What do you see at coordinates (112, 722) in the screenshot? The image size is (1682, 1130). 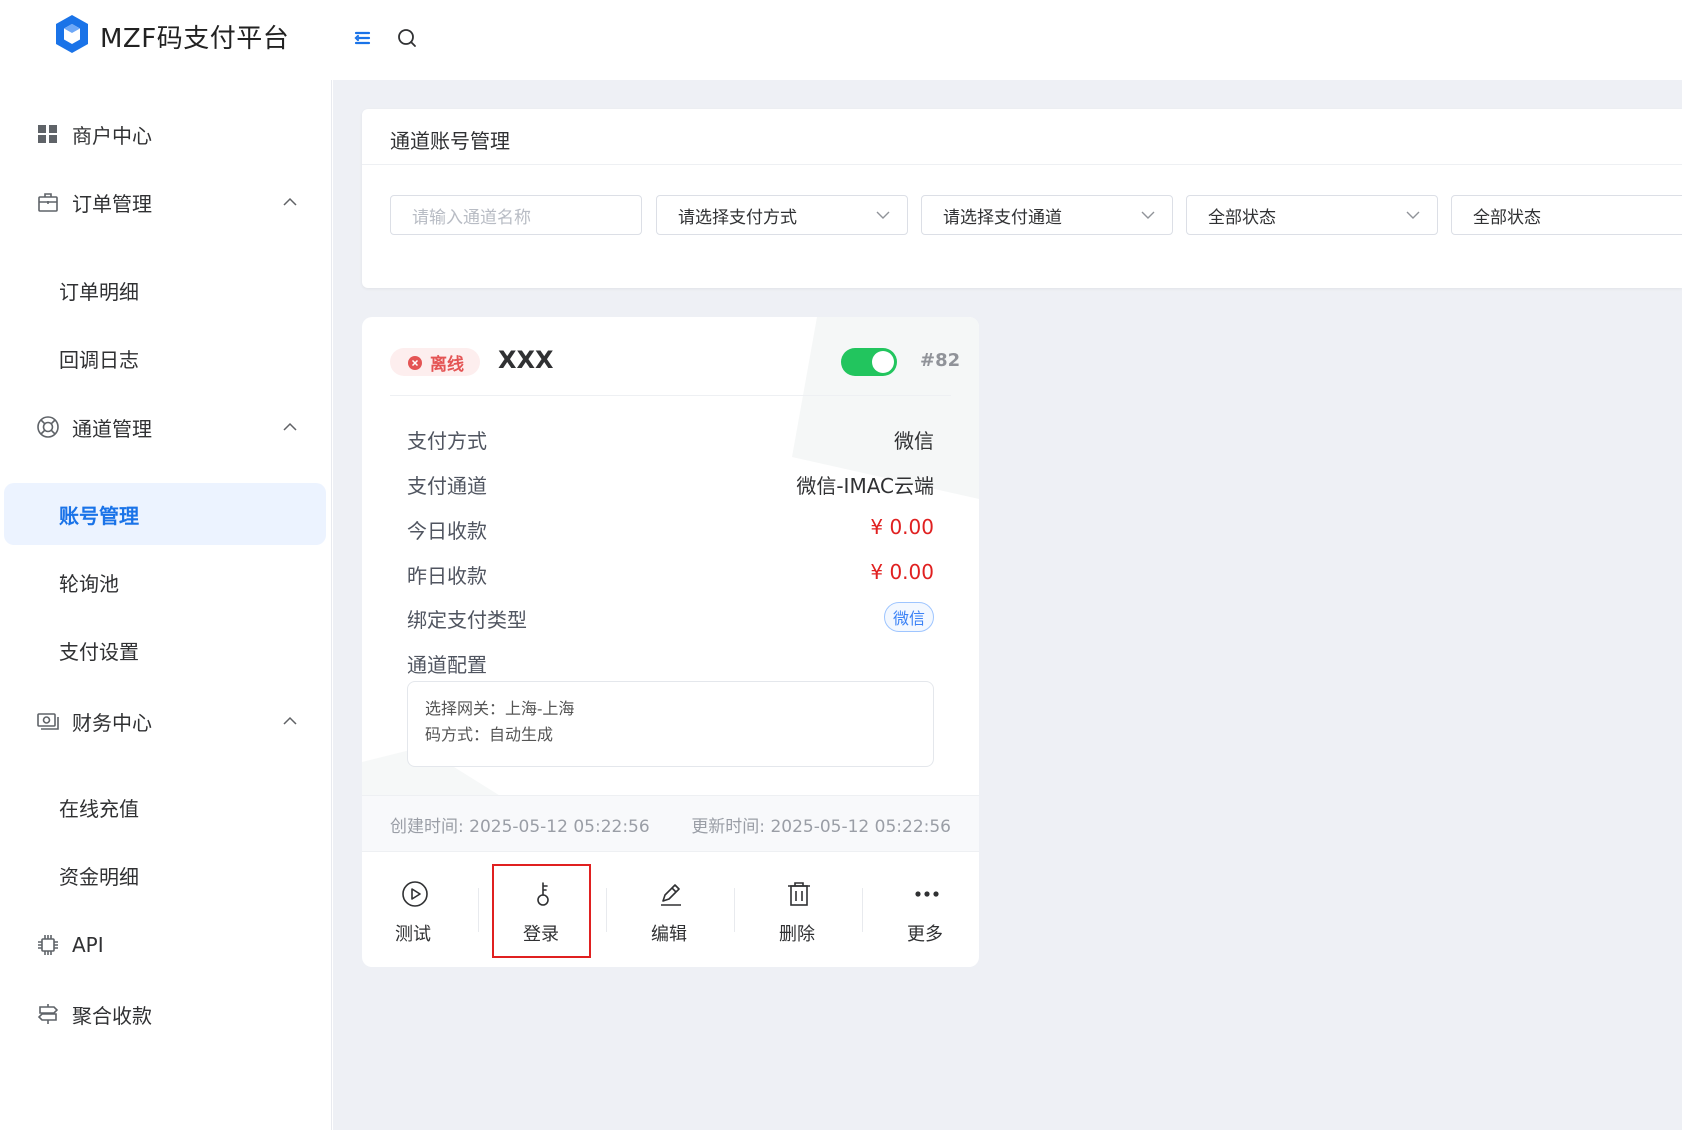 I see `menu-label: 财务中心` at bounding box center [112, 722].